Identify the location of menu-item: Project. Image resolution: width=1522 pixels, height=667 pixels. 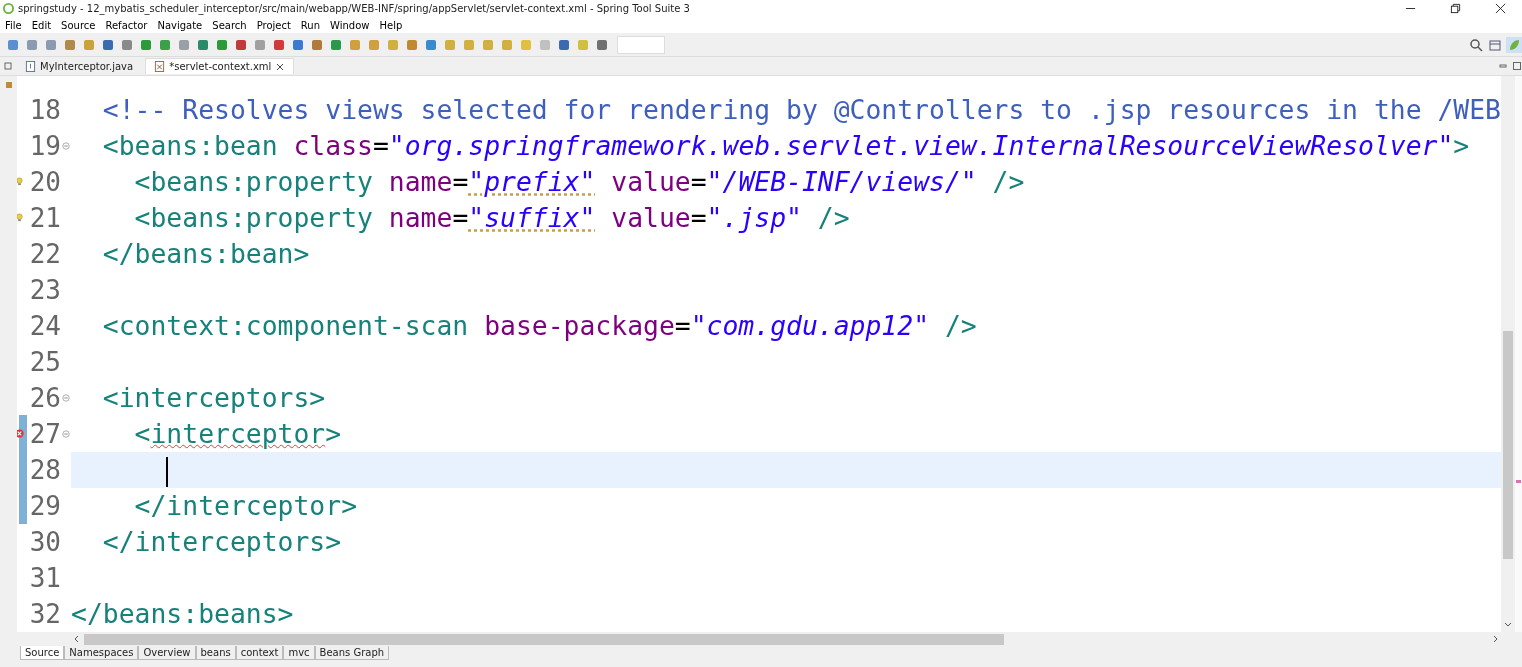
(273, 25).